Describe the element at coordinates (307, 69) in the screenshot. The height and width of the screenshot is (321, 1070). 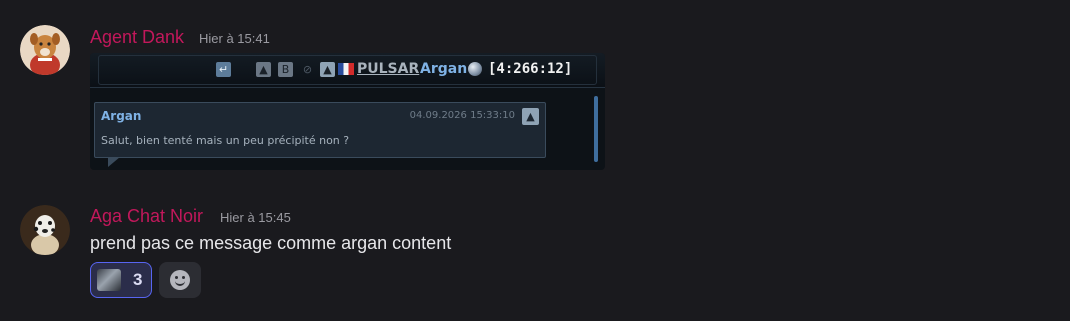
I see `block-icon: ⊘` at that location.